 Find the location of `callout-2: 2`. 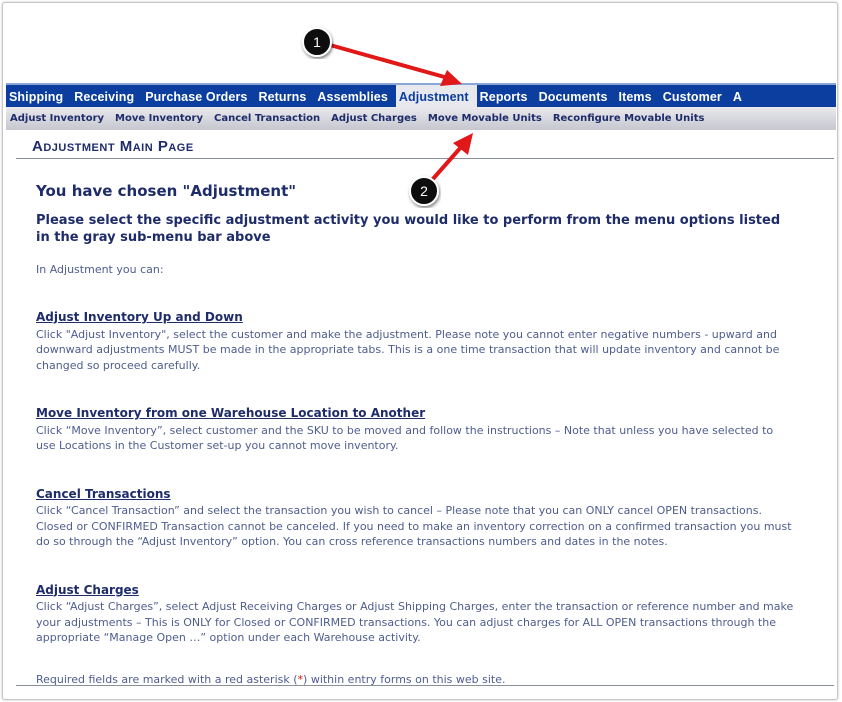

callout-2: 2 is located at coordinates (424, 191).